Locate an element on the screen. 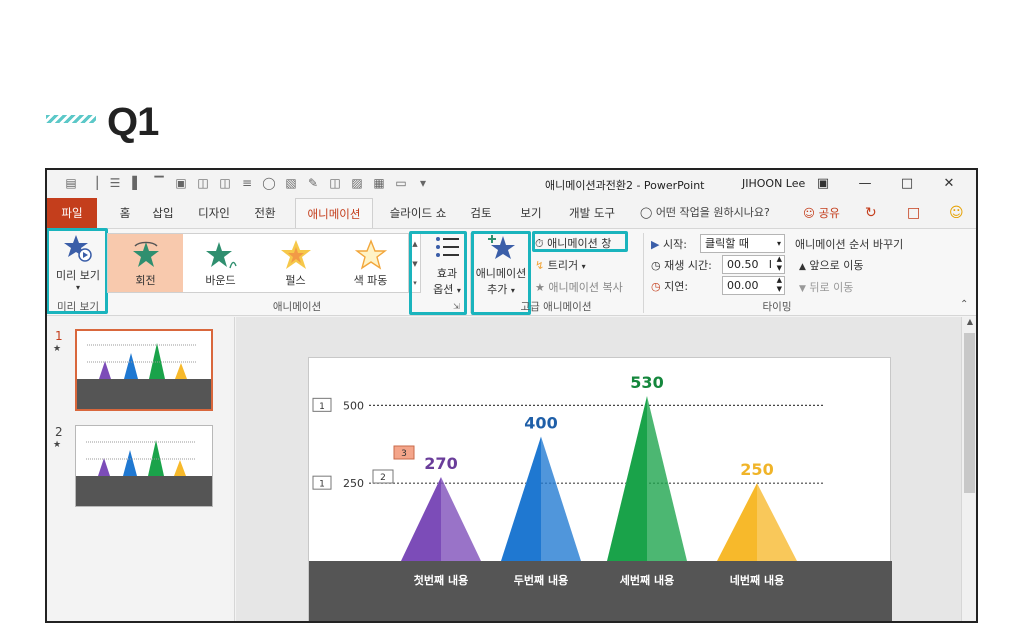 The height and width of the screenshot is (640, 1024). shape-outline-icon: ◯ is located at coordinates (269, 183).